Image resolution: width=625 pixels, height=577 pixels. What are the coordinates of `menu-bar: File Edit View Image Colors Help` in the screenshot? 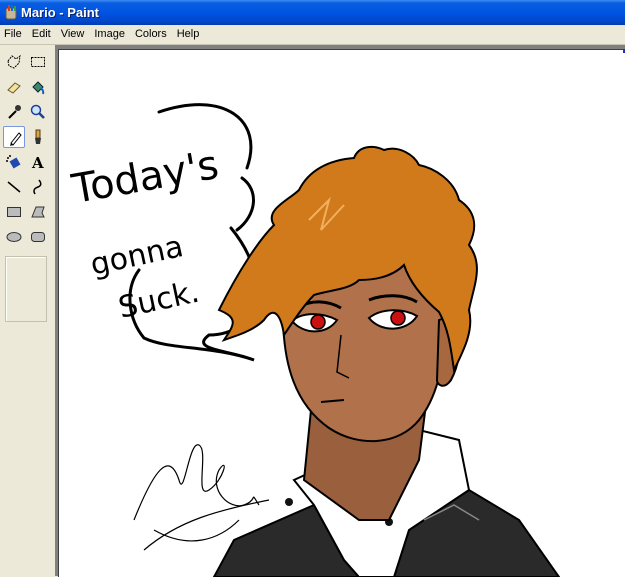 It's located at (312, 35).